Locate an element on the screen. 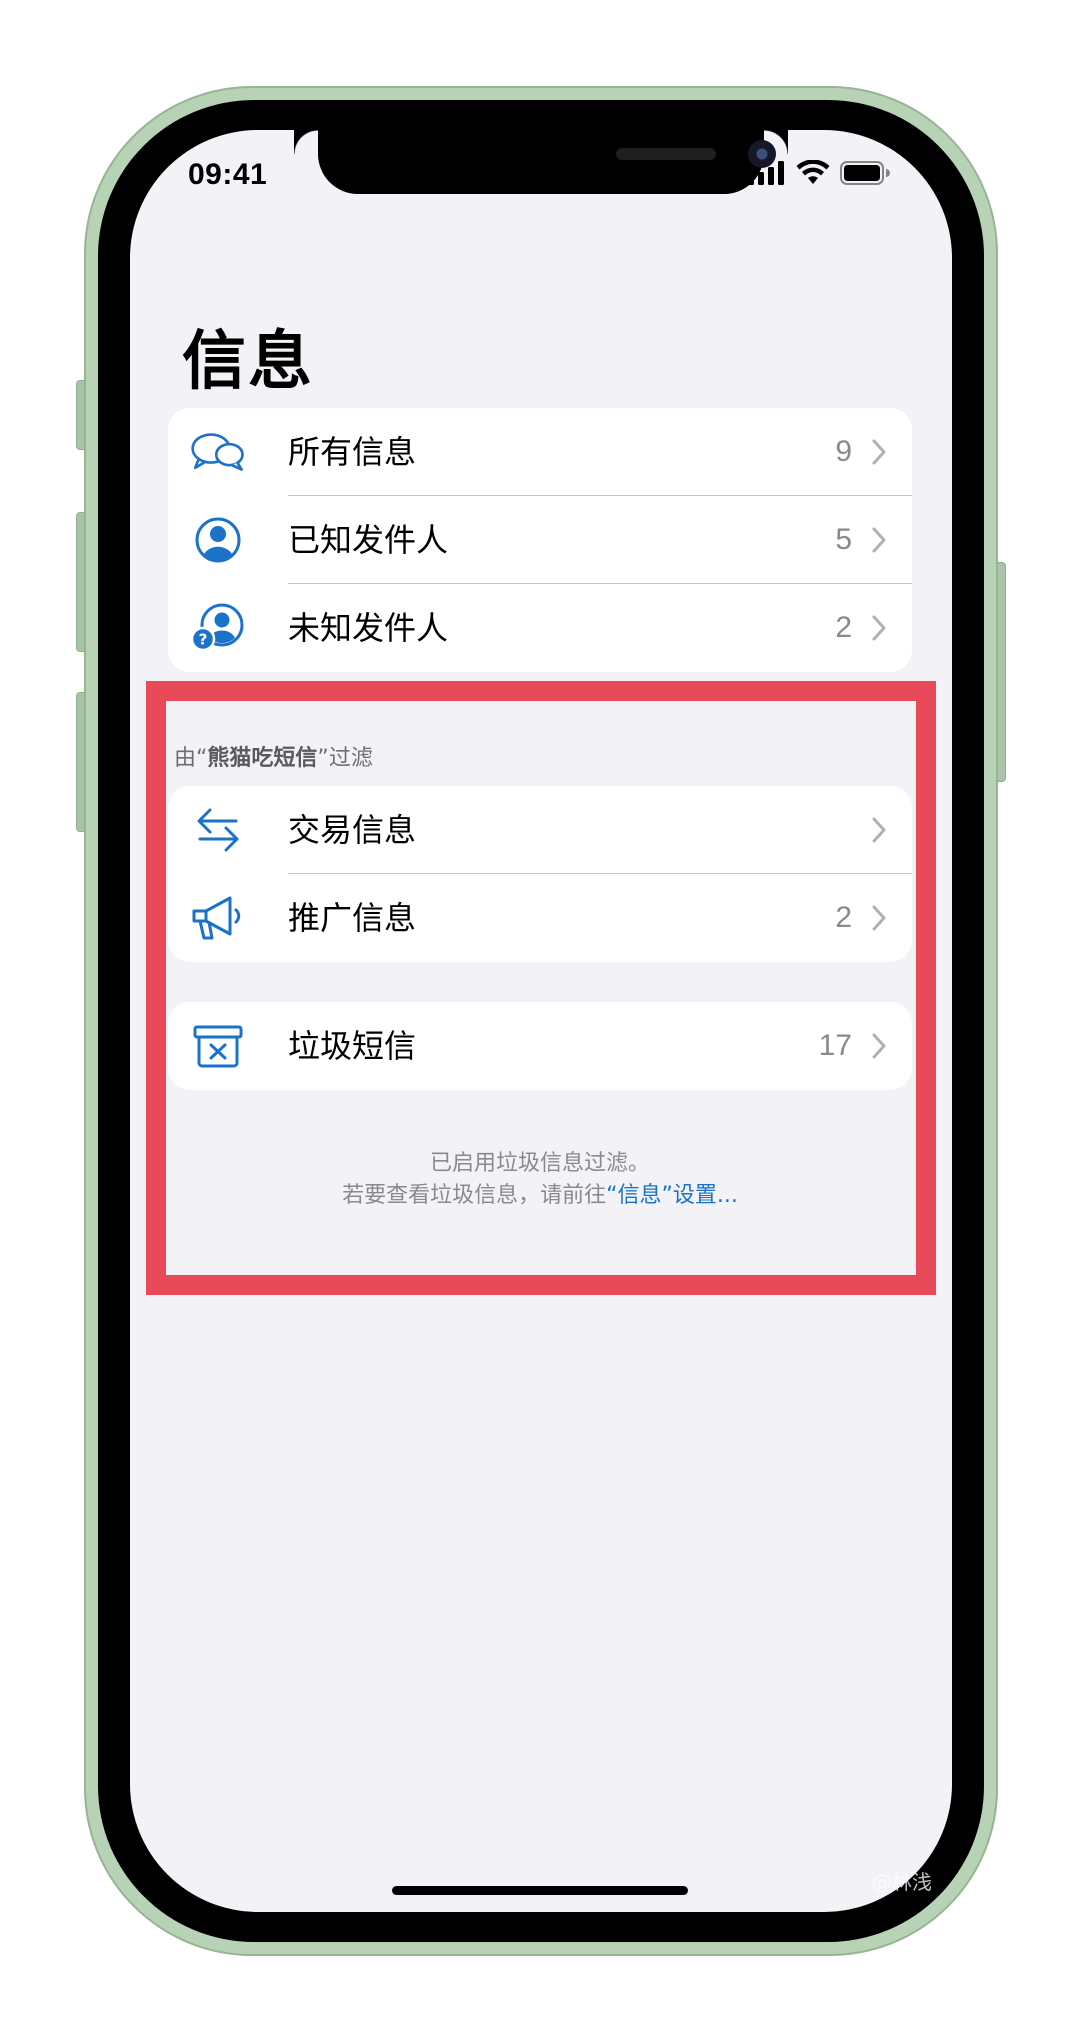  row-label: 垃圾短信 is located at coordinates (352, 1046).